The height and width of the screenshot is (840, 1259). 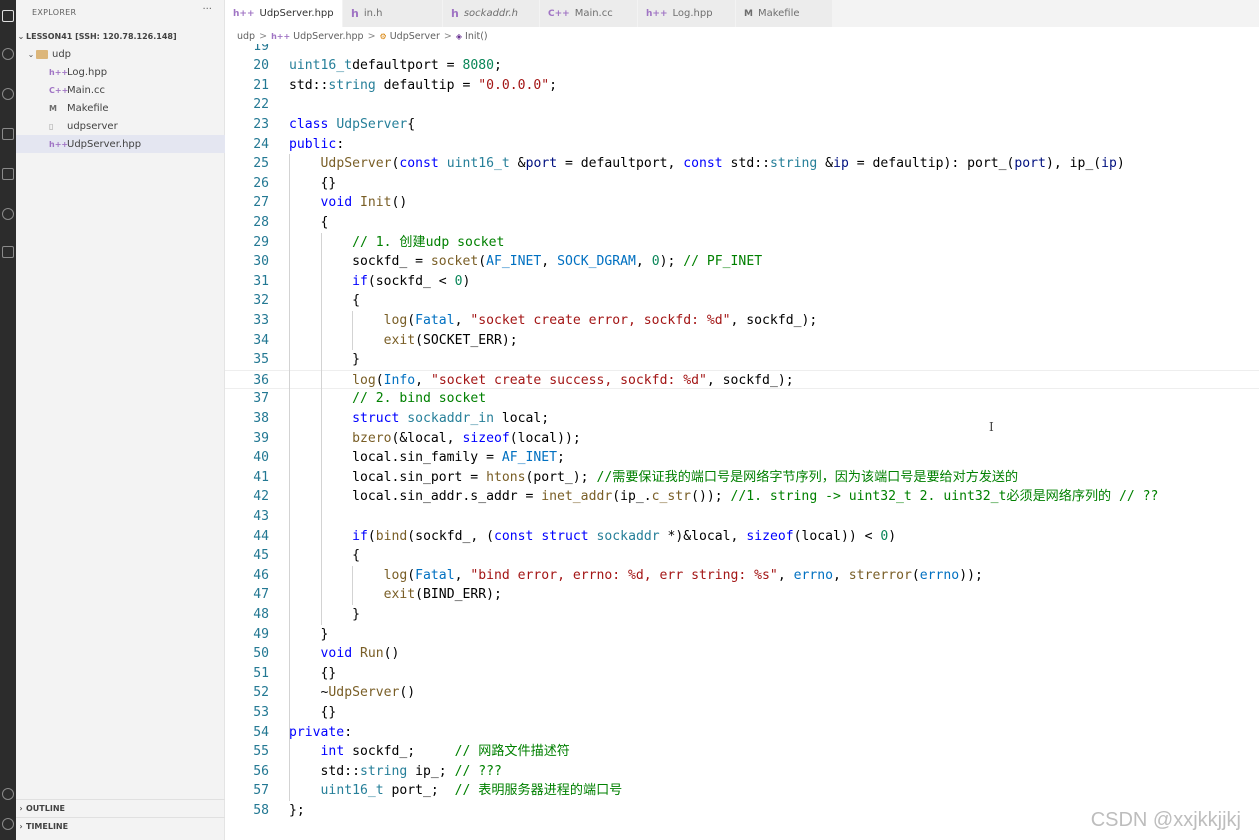 I want to click on file-udpserver: ▯ udpserver, so click(x=120, y=126).